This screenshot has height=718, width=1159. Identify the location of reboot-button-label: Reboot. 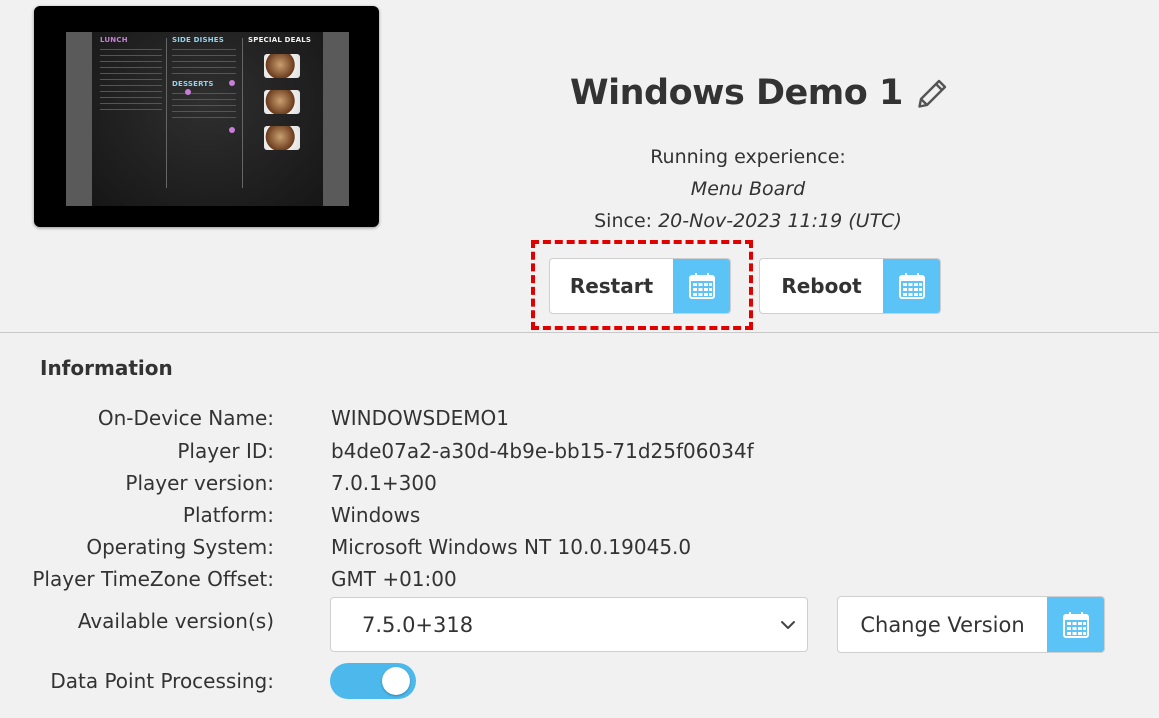
(821, 286).